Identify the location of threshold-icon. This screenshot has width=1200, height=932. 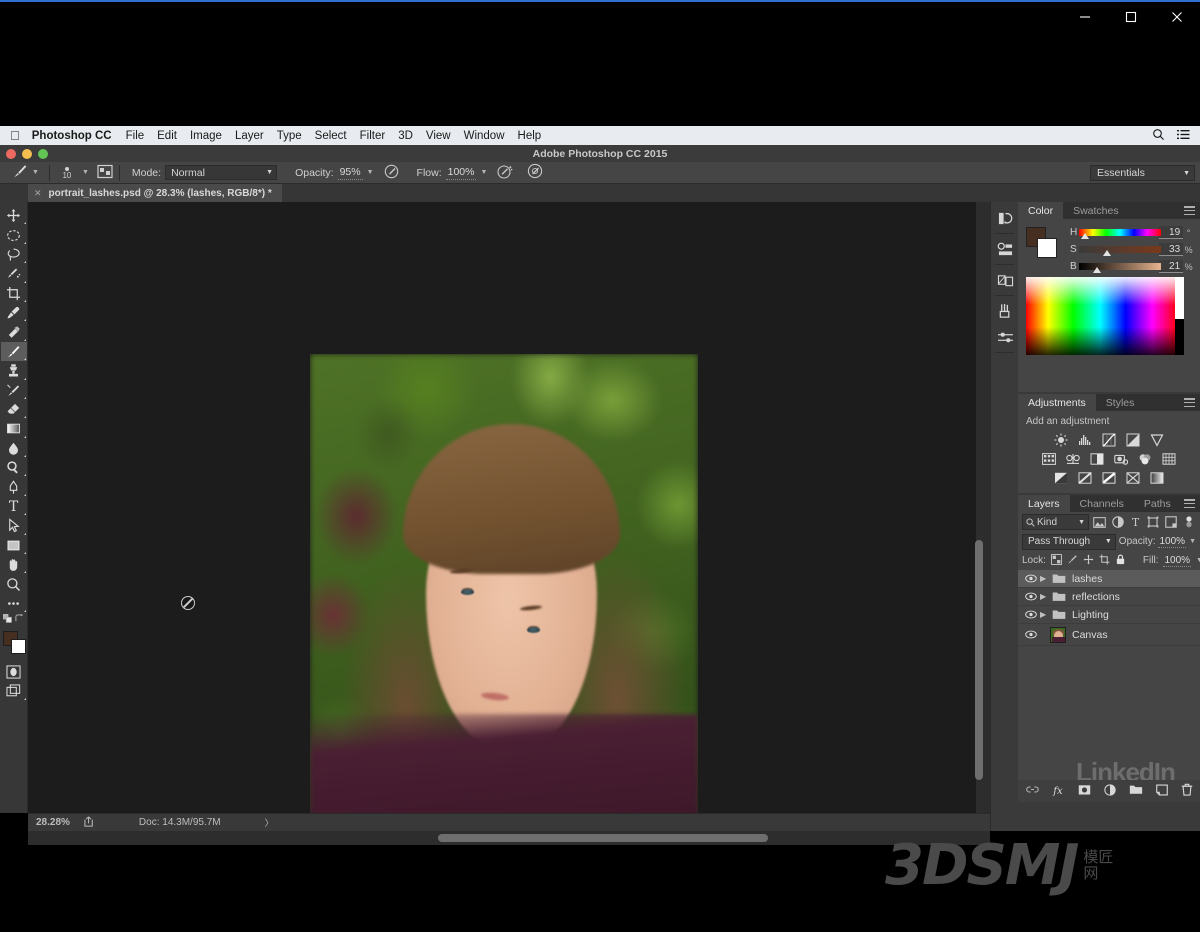
(1109, 477).